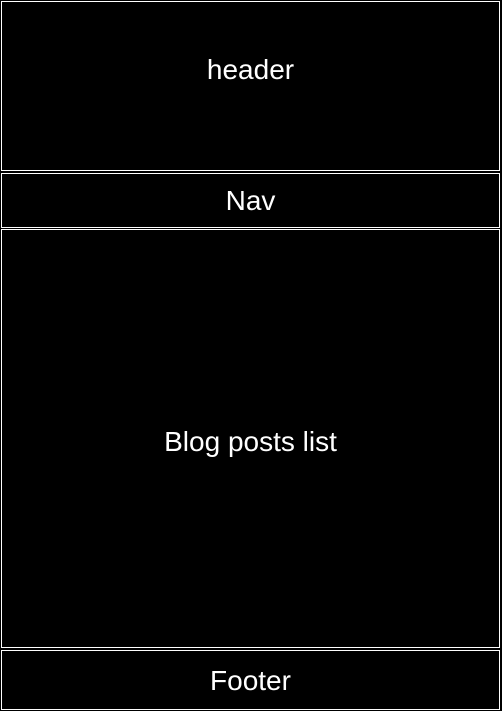  I want to click on footer-label: Footer, so click(250, 680).